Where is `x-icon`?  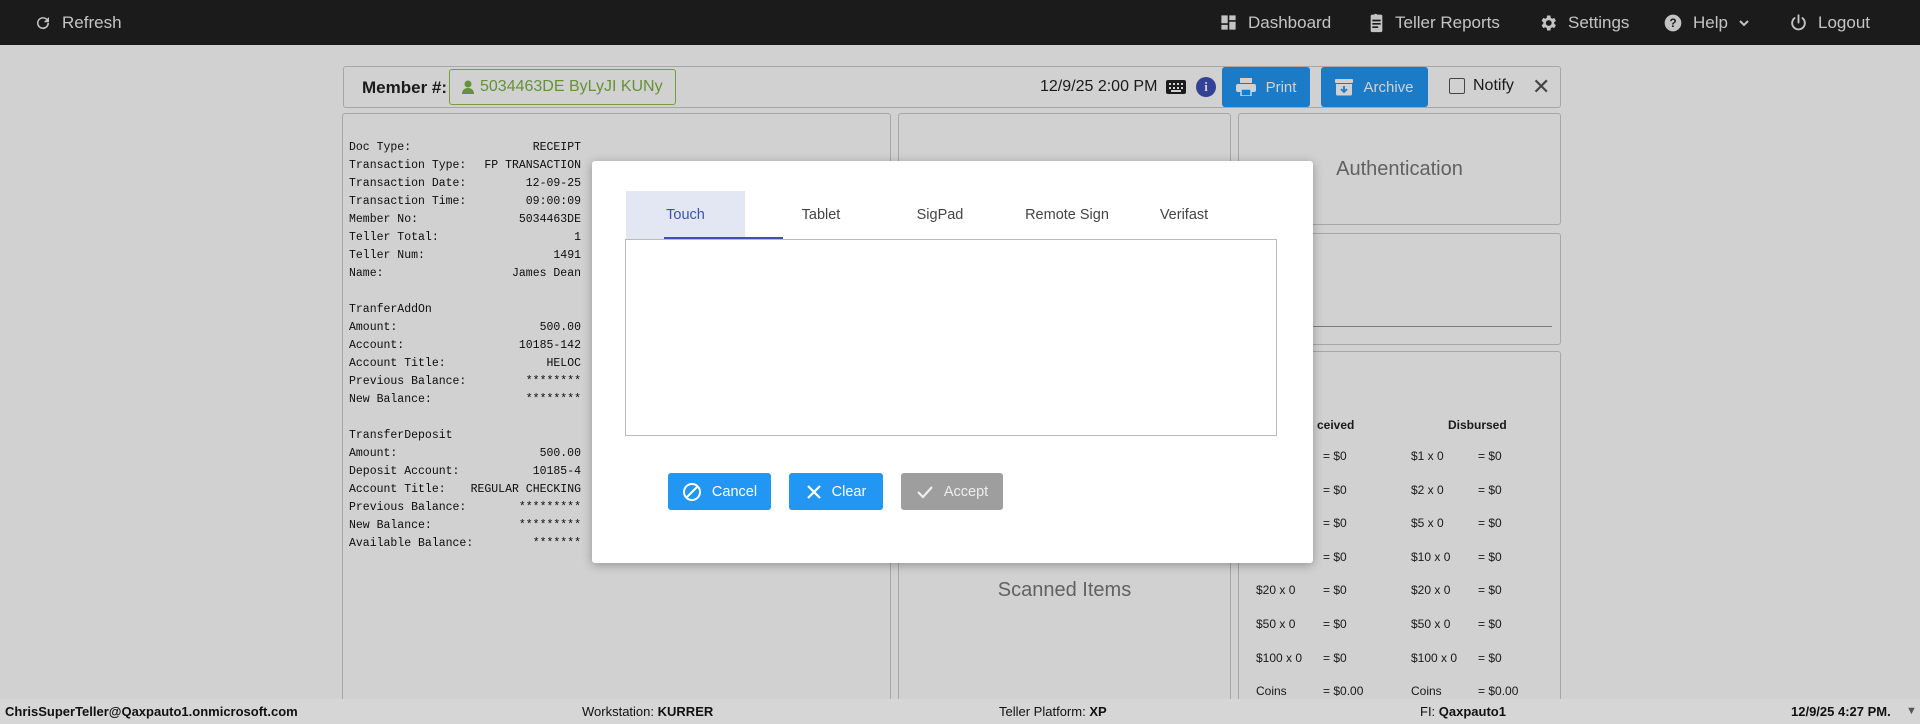
x-icon is located at coordinates (813, 491).